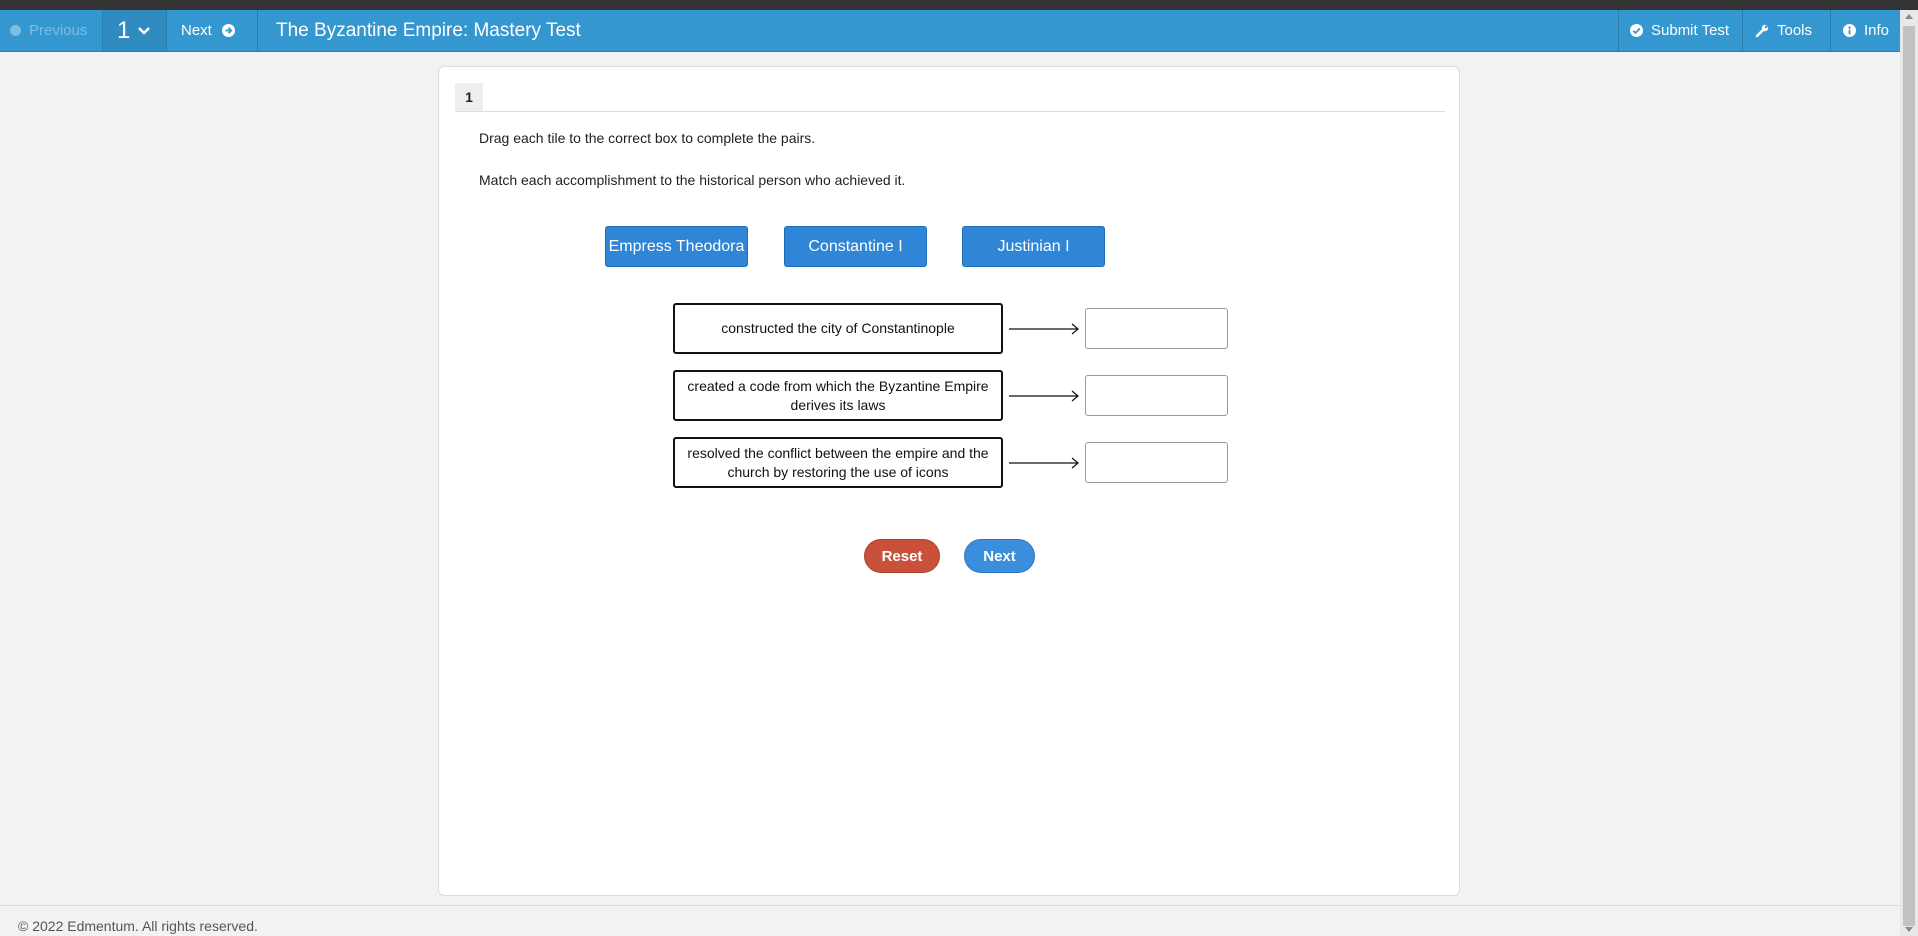  What do you see at coordinates (999, 556) in the screenshot?
I see `next-button: Next` at bounding box center [999, 556].